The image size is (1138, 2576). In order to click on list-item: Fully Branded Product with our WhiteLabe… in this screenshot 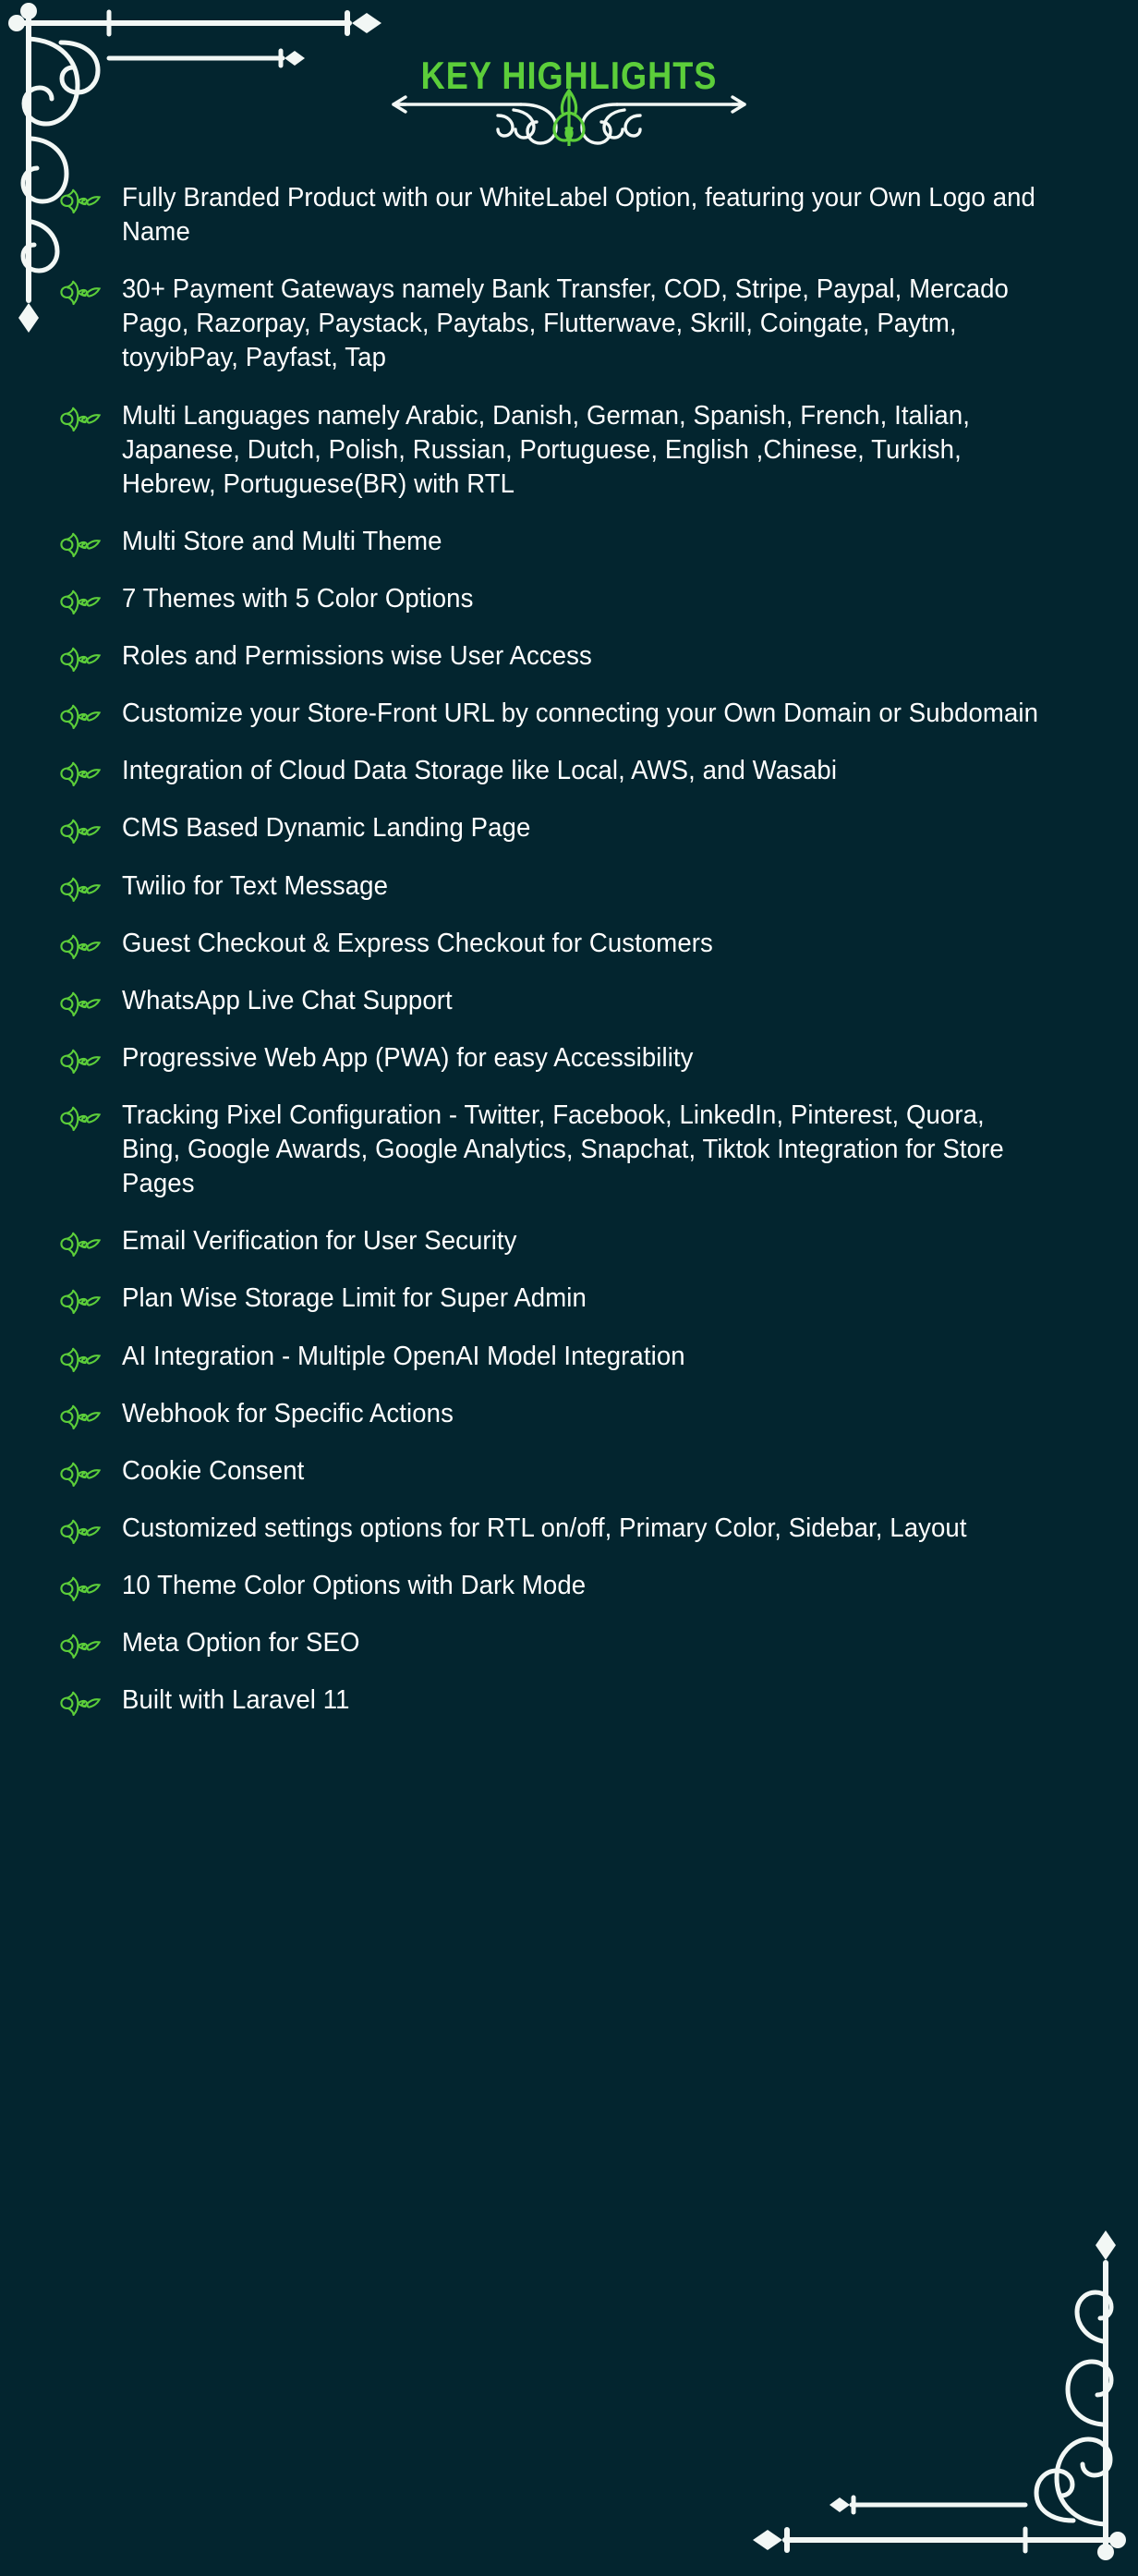, I will do `click(569, 215)`.